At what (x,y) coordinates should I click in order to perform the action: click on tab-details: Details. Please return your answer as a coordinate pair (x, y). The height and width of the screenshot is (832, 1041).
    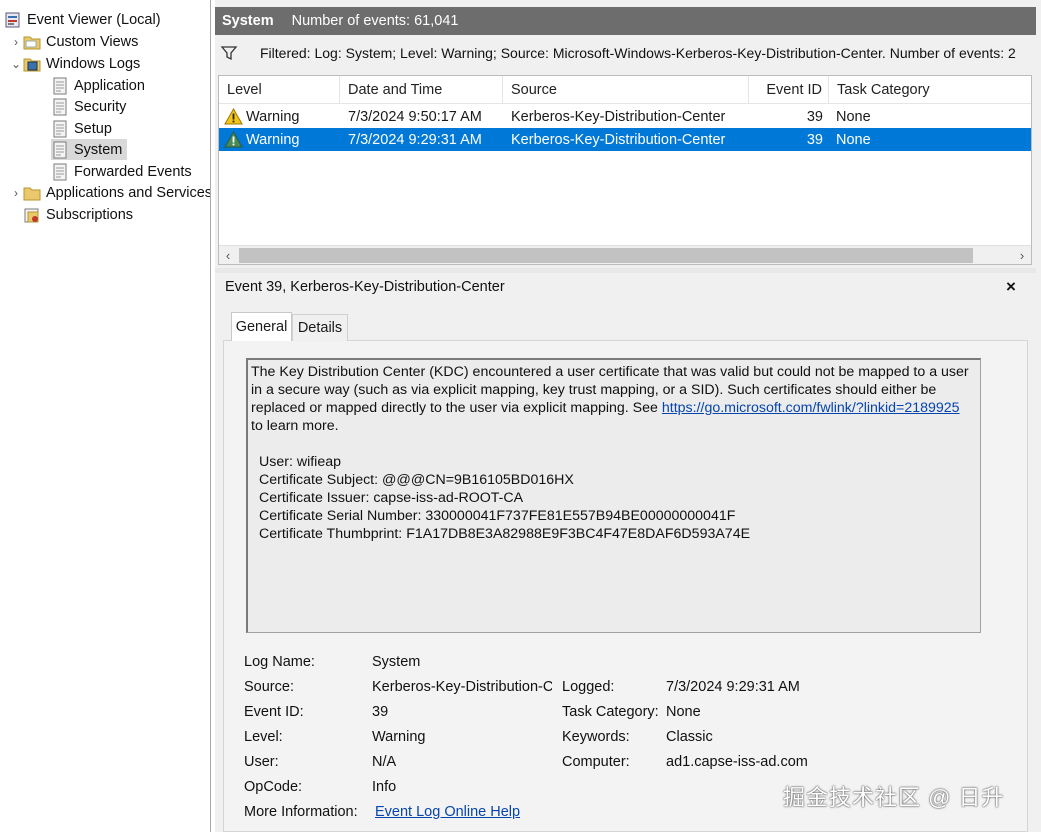
    Looking at the image, I should click on (320, 327).